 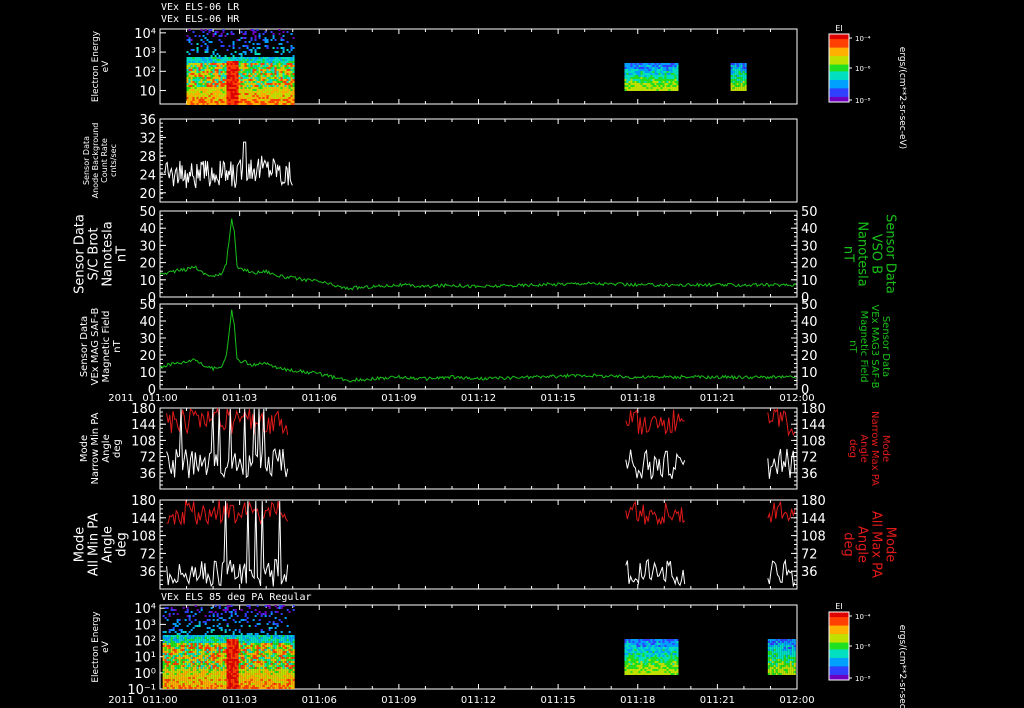 I want to click on panel7-heatmap, so click(x=479, y=647).